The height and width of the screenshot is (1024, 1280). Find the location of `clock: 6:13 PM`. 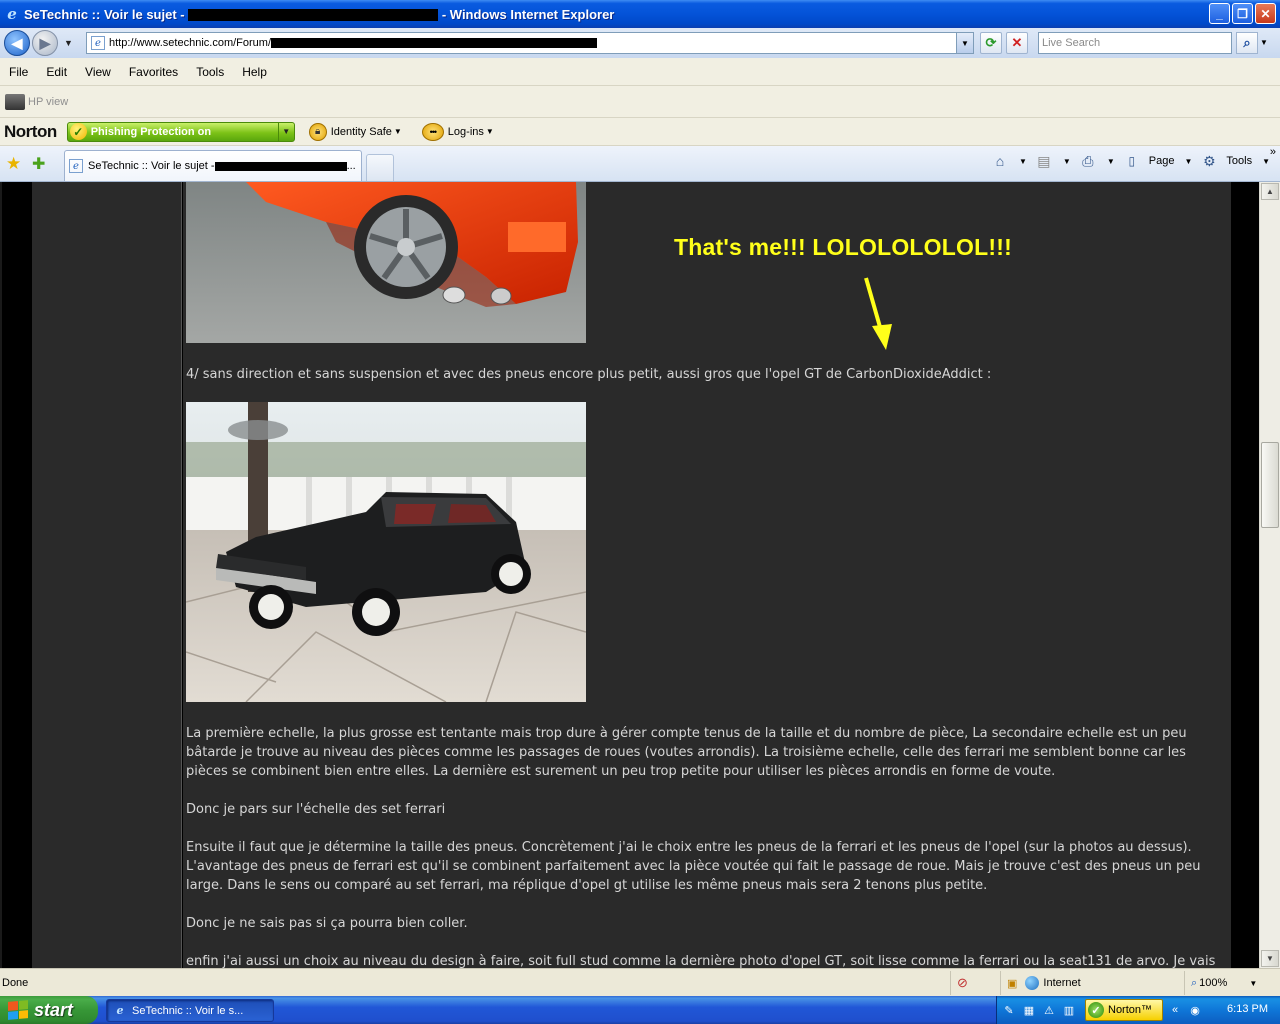

clock: 6:13 PM is located at coordinates (1247, 1009).